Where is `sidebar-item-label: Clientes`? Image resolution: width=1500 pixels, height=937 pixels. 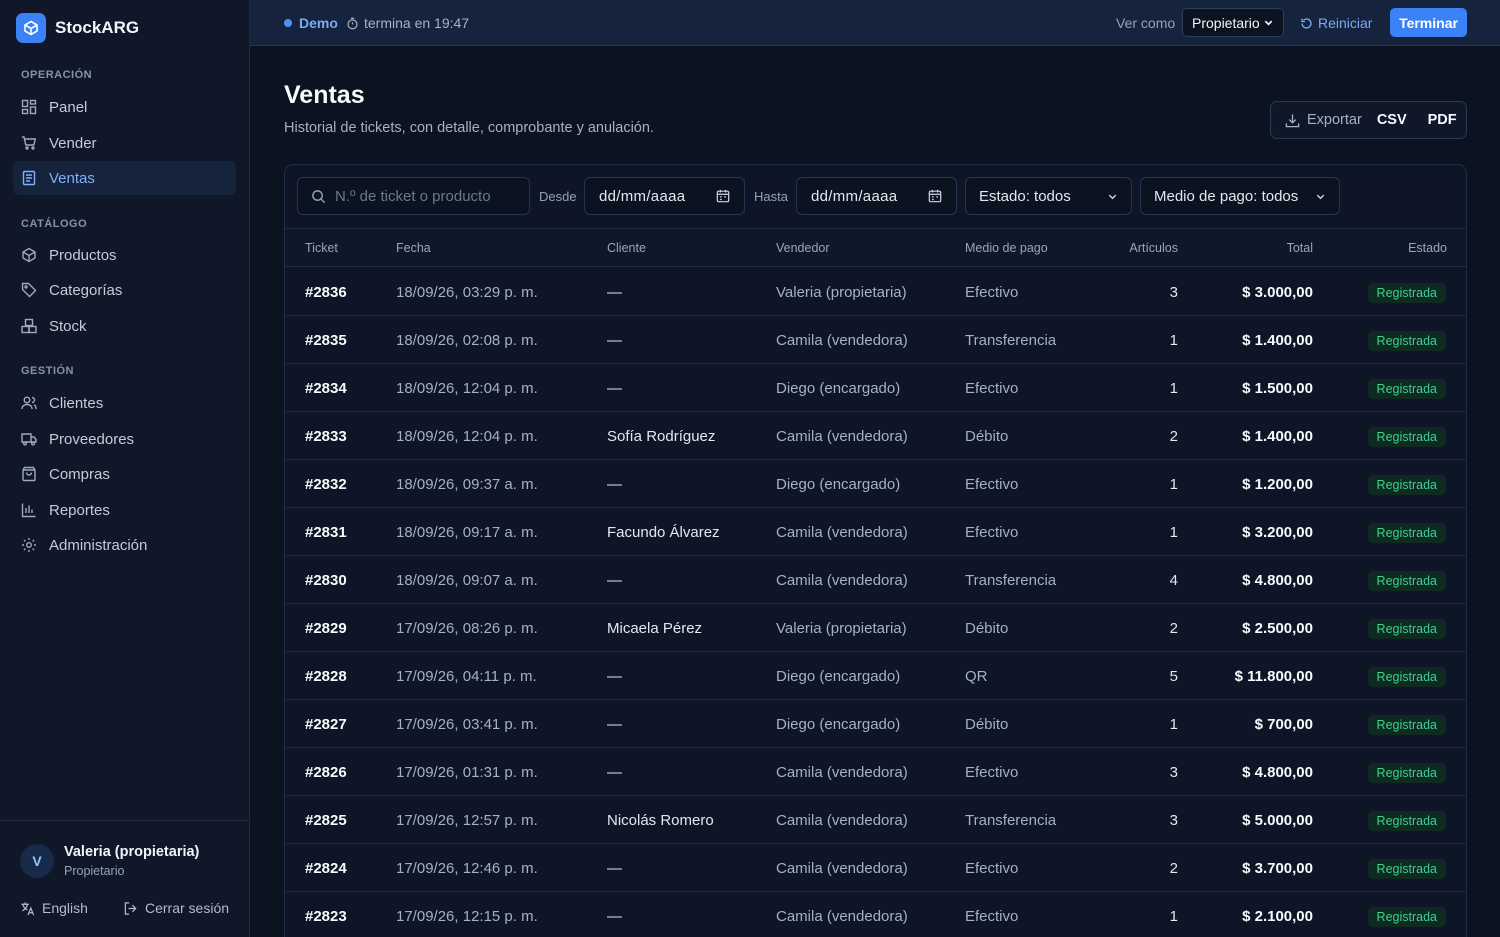 sidebar-item-label: Clientes is located at coordinates (76, 403).